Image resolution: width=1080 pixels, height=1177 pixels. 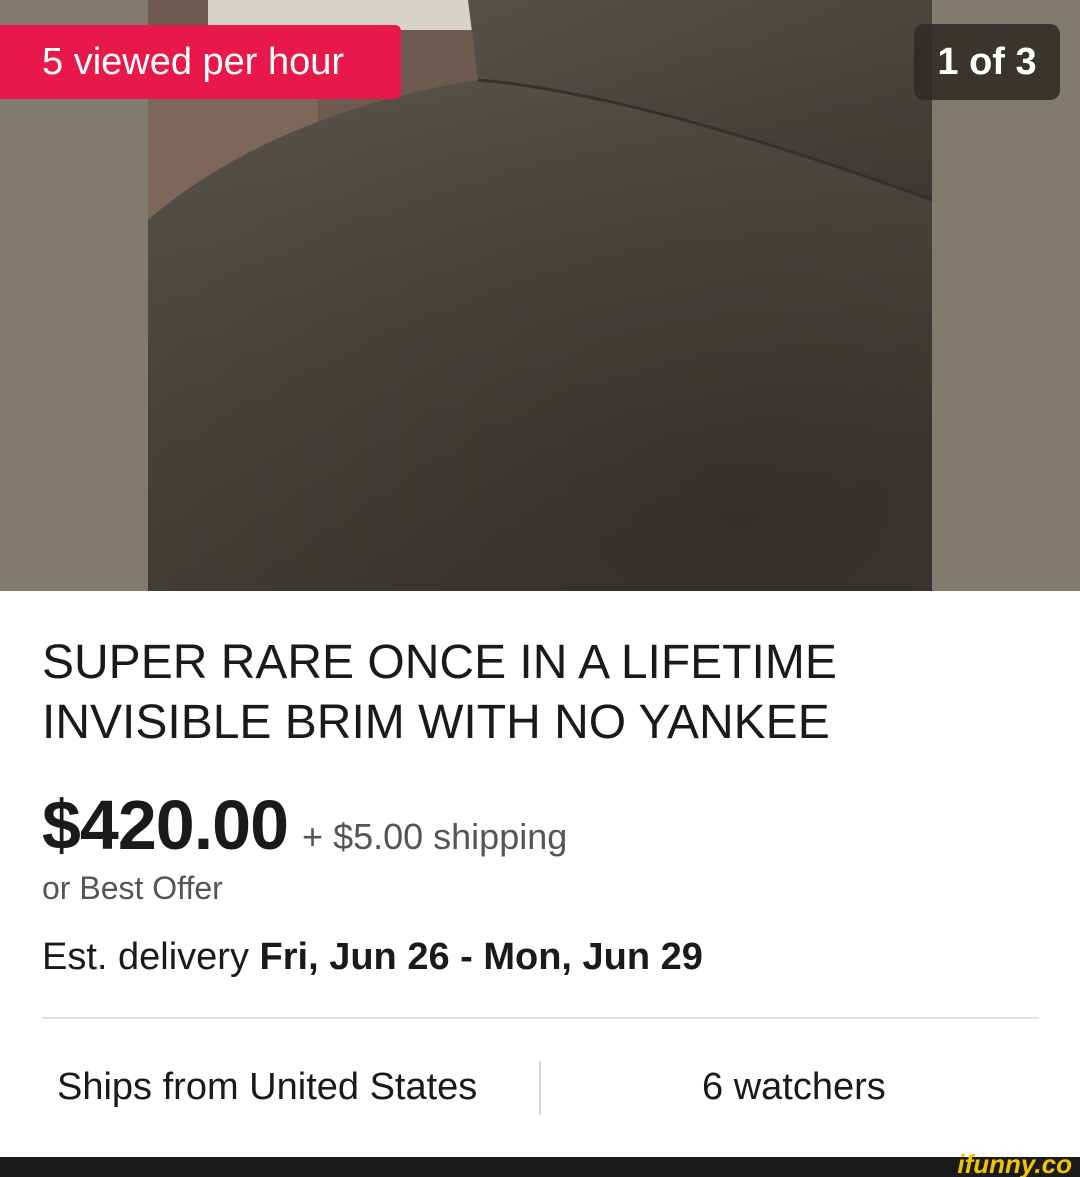 What do you see at coordinates (540, 1088) in the screenshot?
I see `info-separator` at bounding box center [540, 1088].